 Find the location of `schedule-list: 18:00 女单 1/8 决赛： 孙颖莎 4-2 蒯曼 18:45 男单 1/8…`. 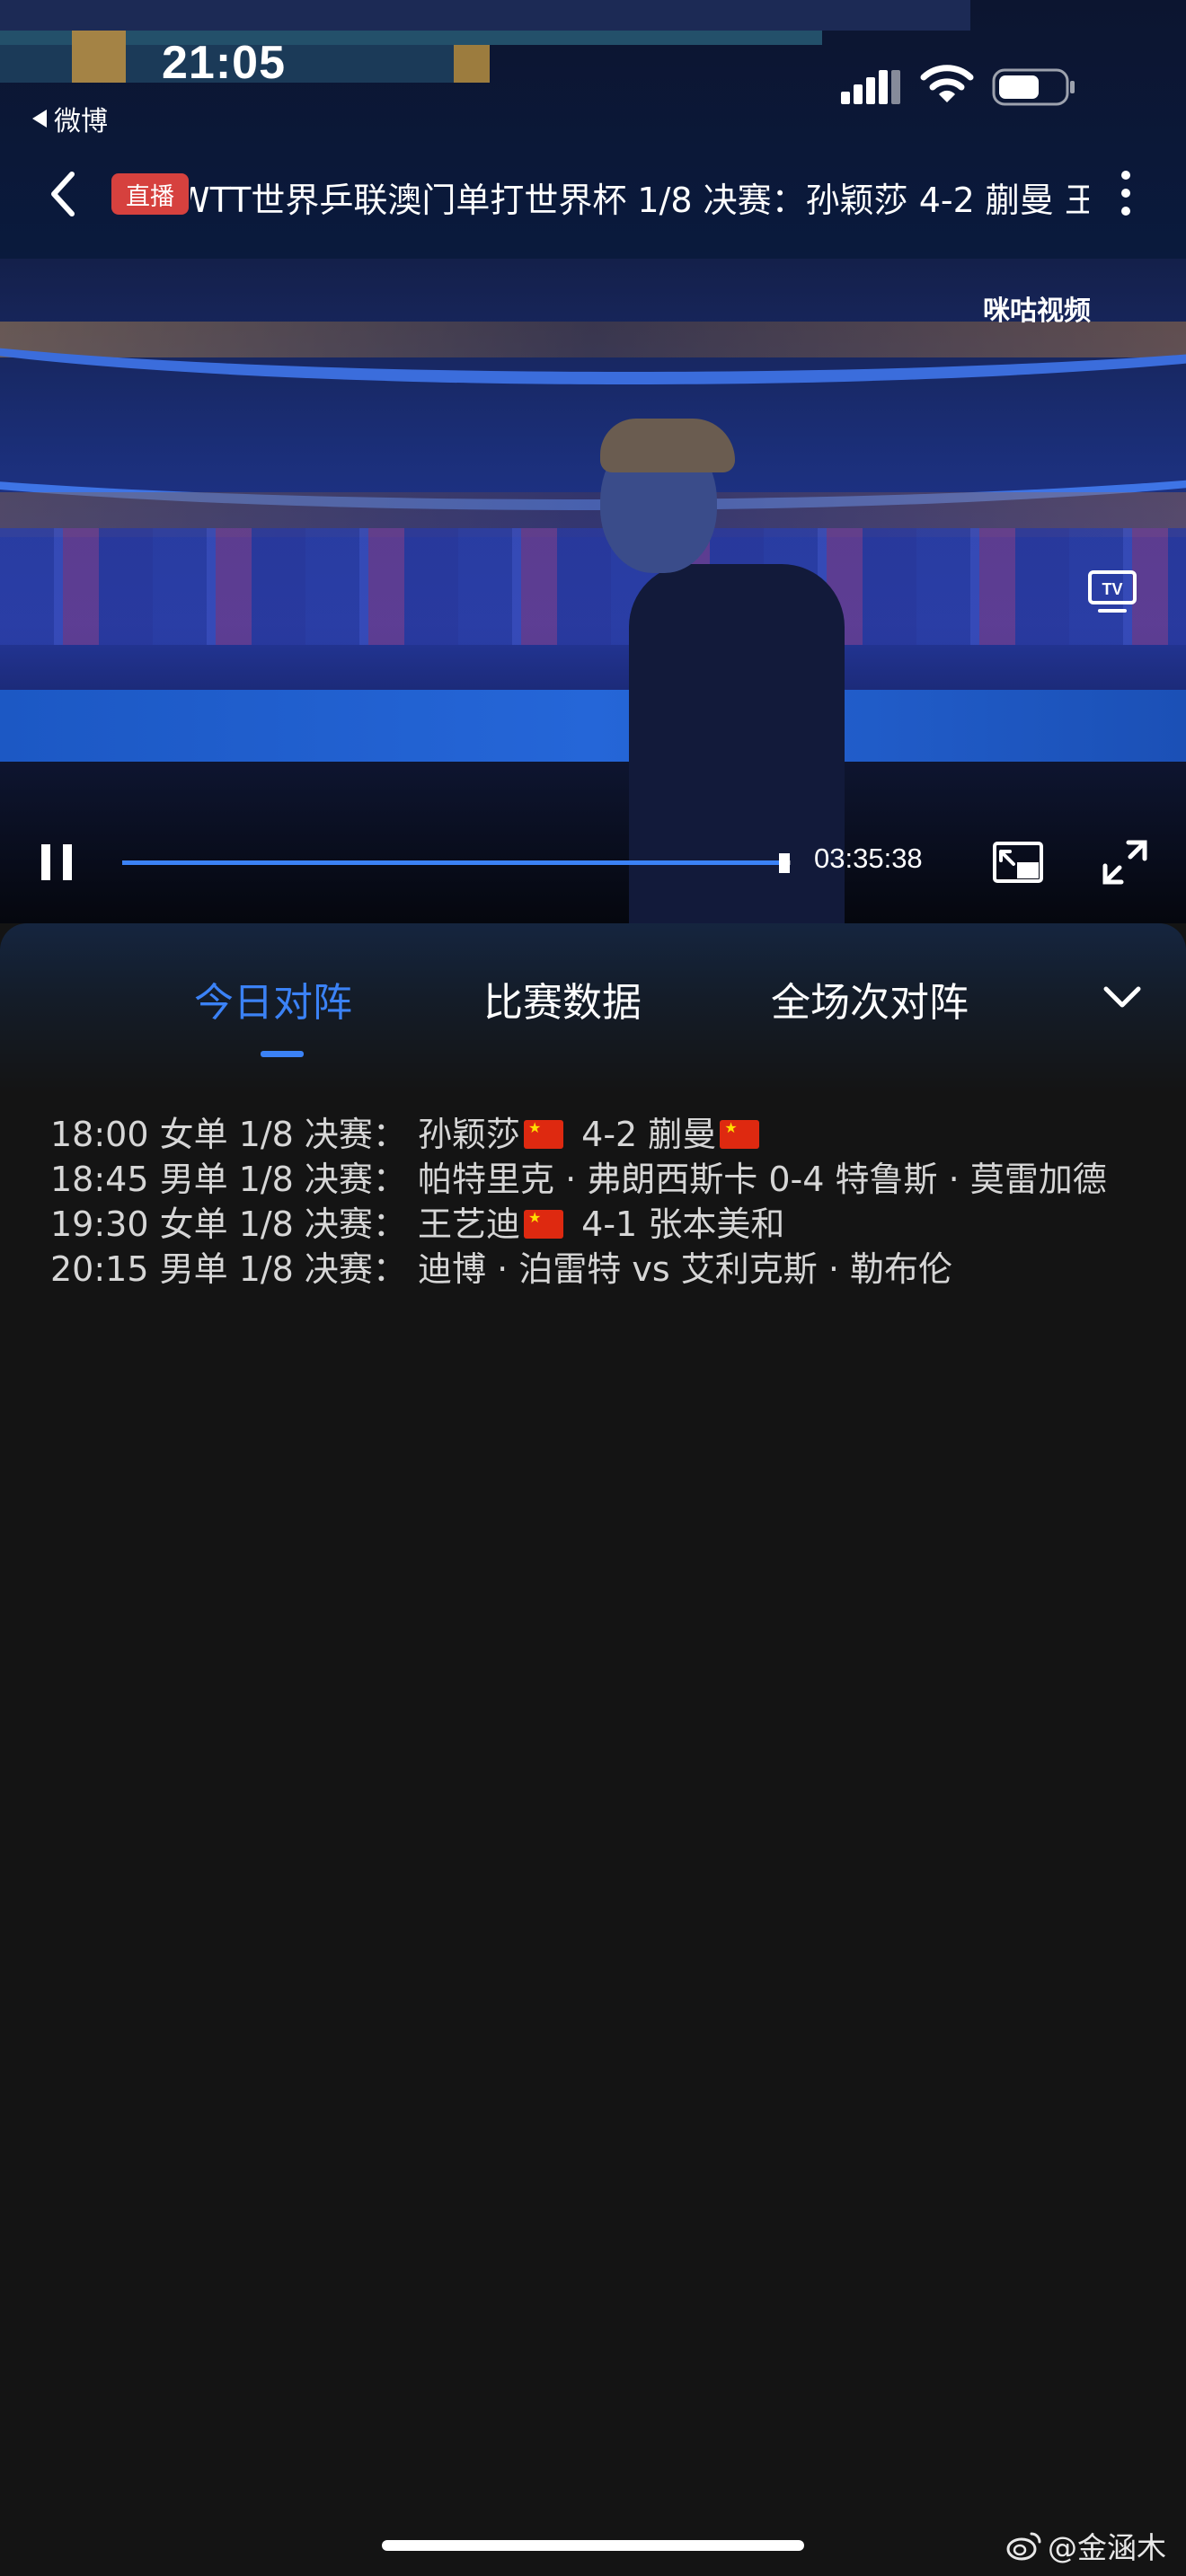

schedule-list: 18:00 女单 1/8 决赛： 孙颖莎 4-2 蒯曼 18:45 男单 1/8… is located at coordinates (593, 1202).